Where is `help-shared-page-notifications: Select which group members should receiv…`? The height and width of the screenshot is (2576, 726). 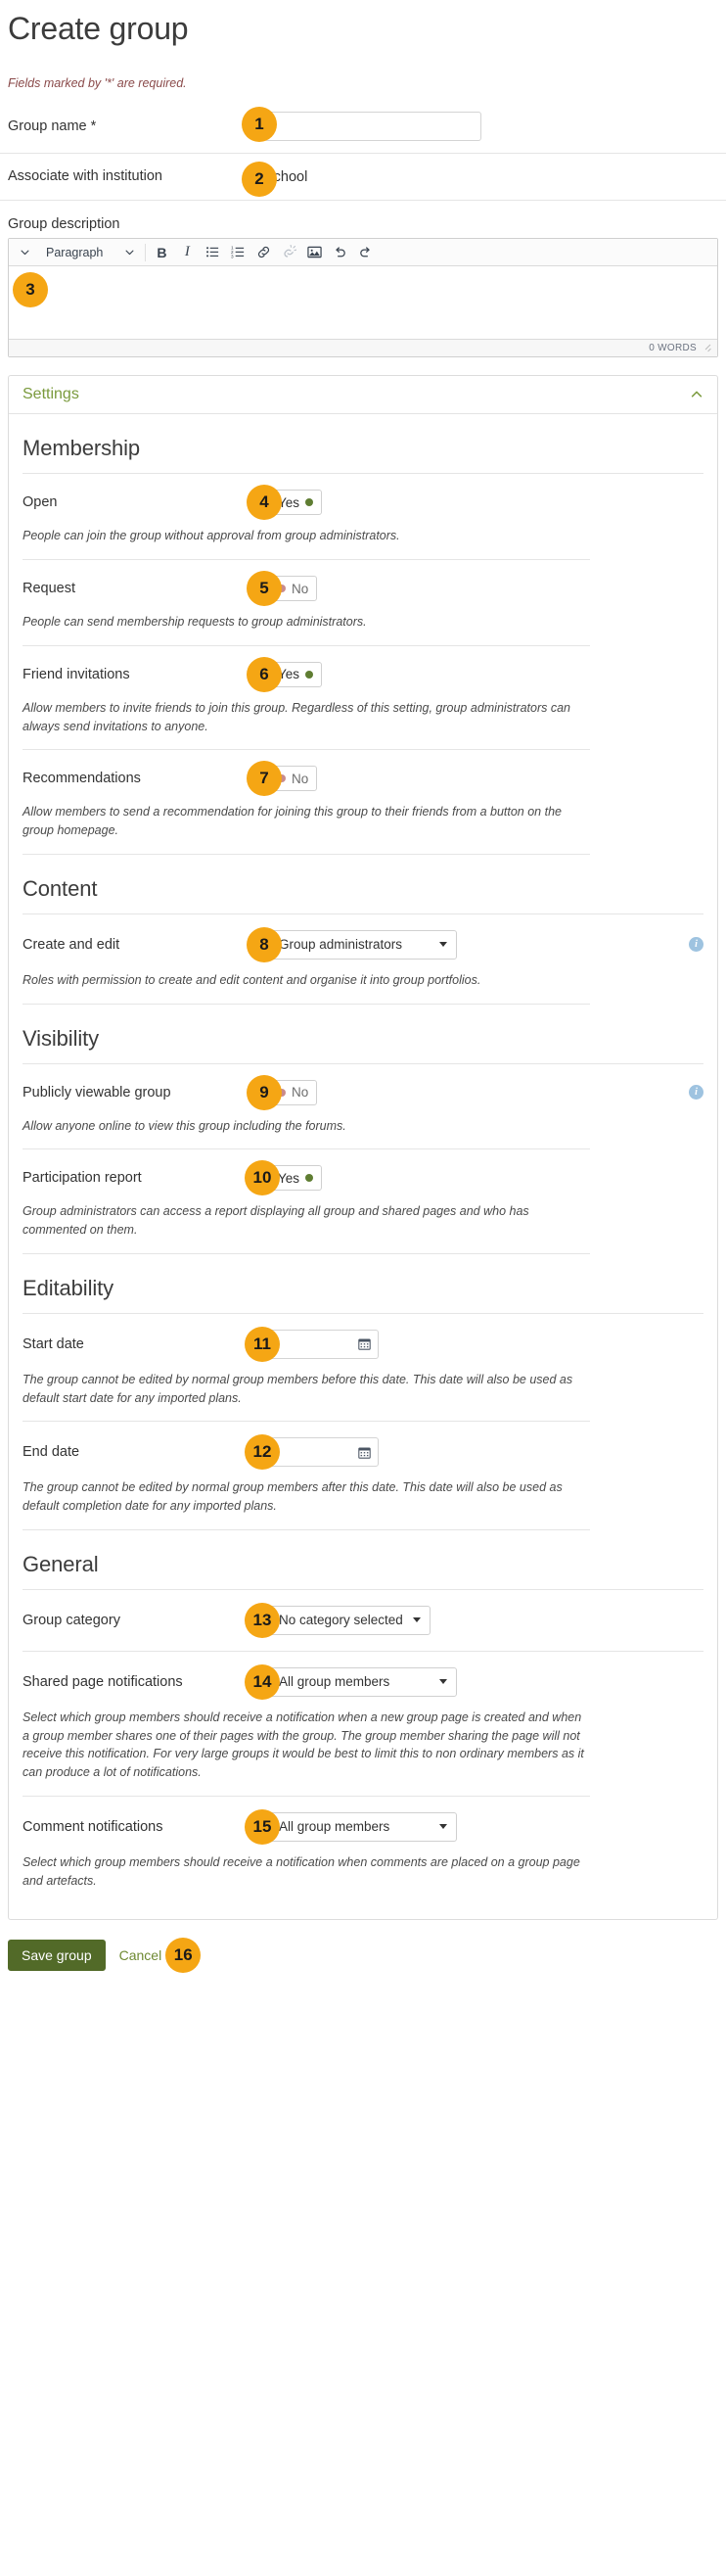 help-shared-page-notifications: Select which group members should receiv… is located at coordinates (306, 1752).